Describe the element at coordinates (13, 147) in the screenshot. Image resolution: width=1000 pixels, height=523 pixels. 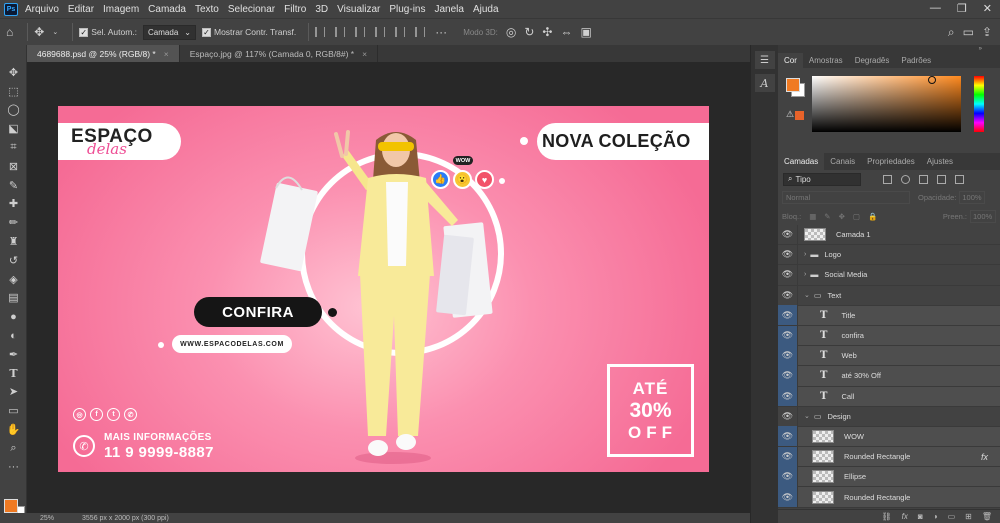
I see `crop-tool-icon: ⌗` at that location.